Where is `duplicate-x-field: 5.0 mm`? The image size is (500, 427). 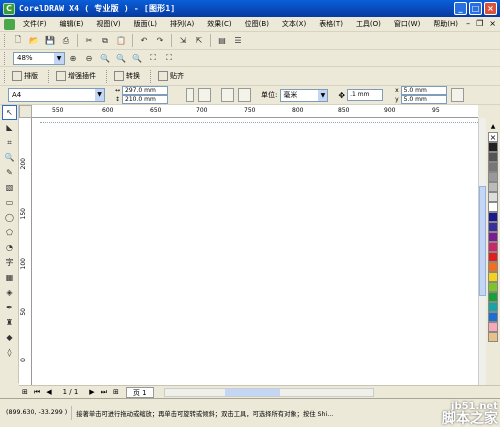 duplicate-x-field: 5.0 mm is located at coordinates (423, 90).